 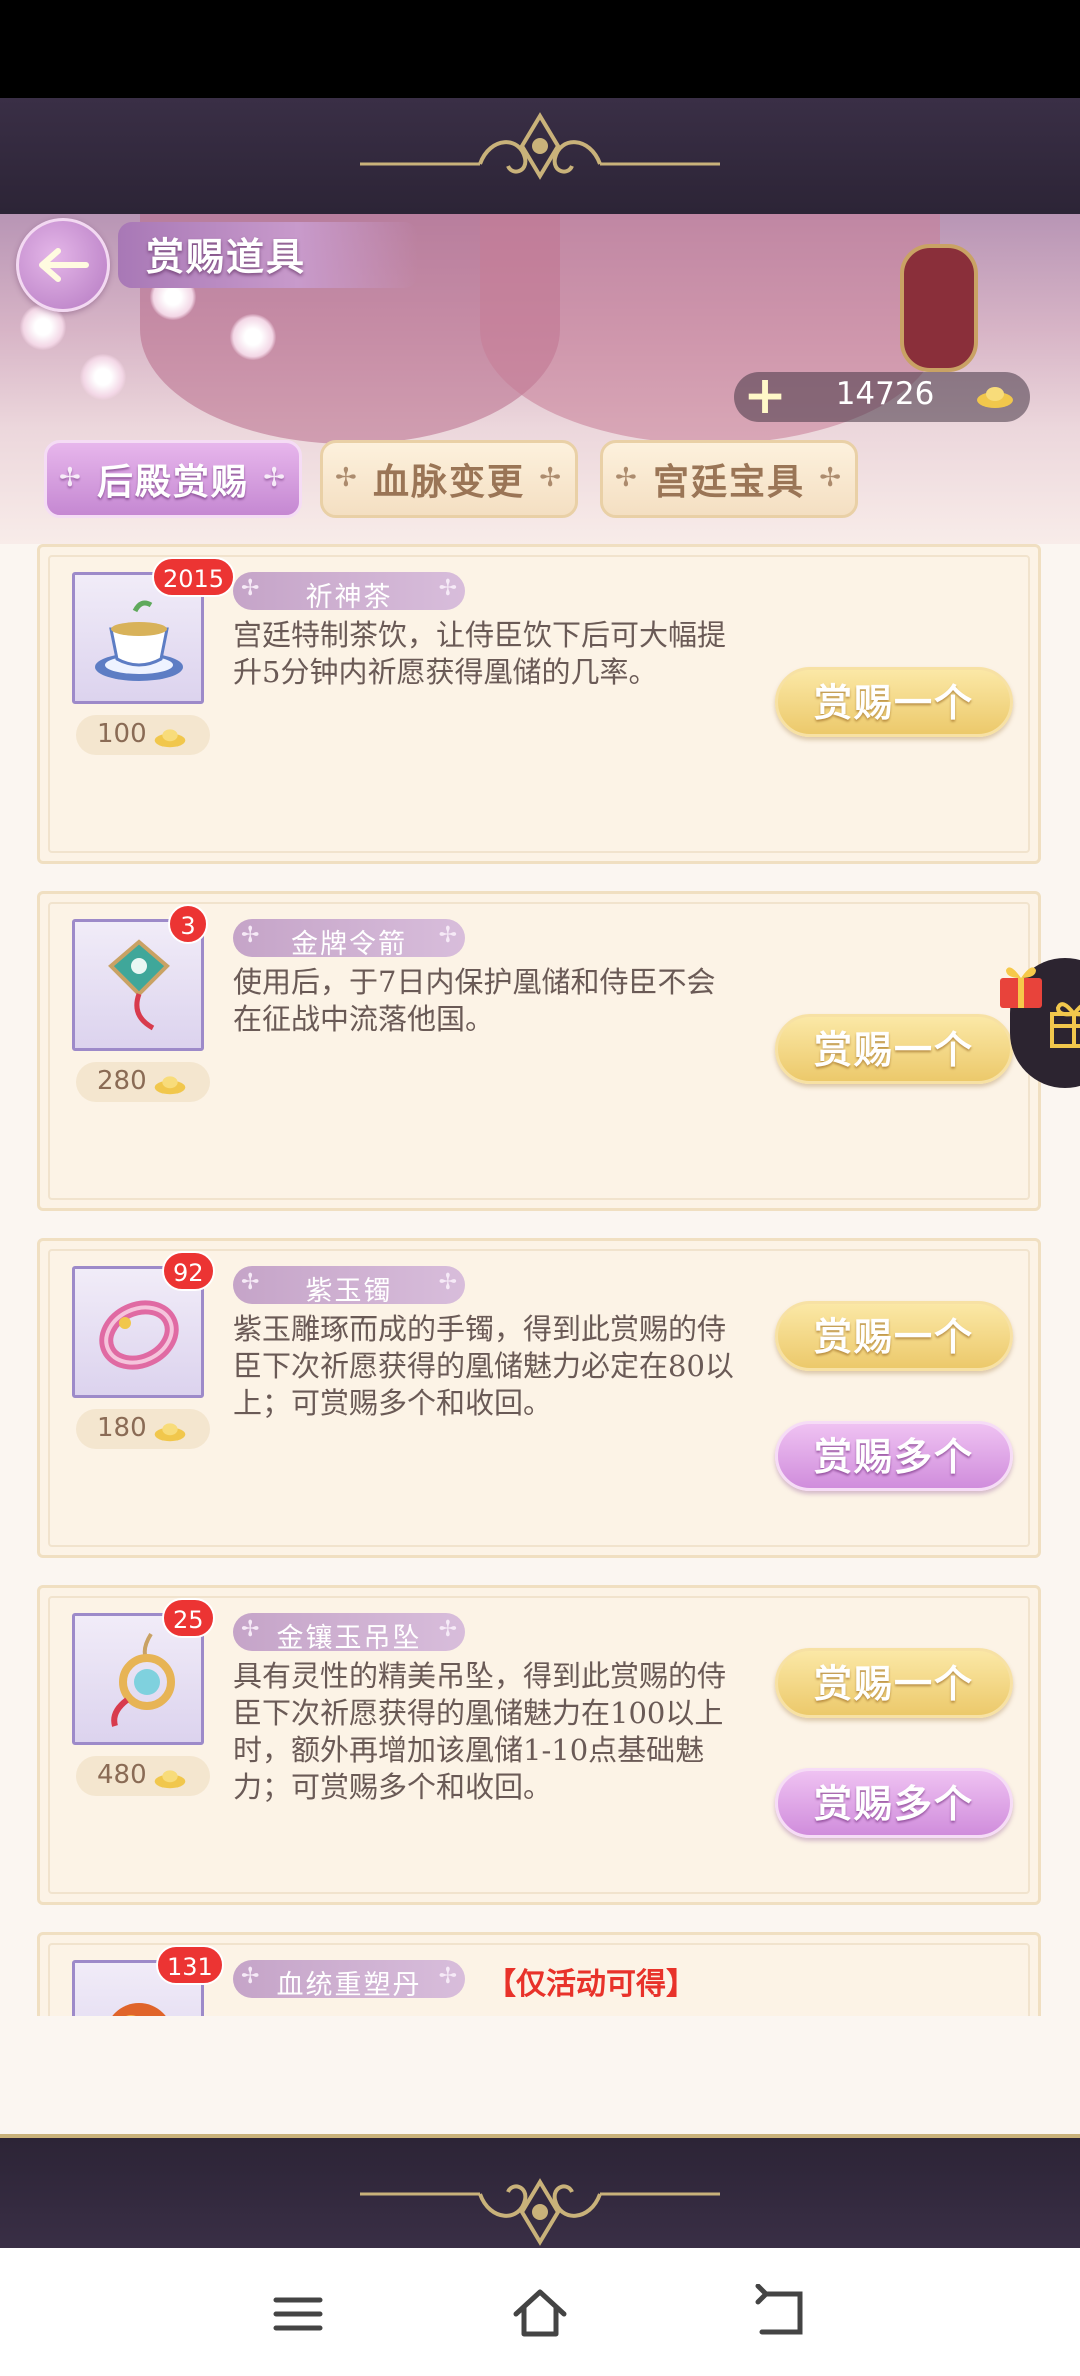 I want to click on tab-label: 宫廷宝具, so click(x=728, y=482).